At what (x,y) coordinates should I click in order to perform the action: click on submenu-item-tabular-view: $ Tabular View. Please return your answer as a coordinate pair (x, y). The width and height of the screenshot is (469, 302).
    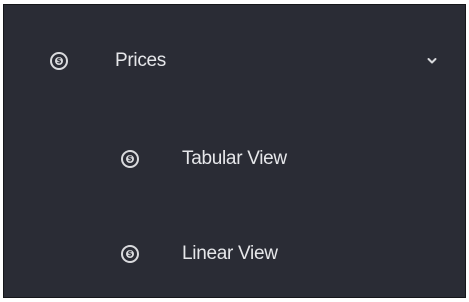
    Looking at the image, I should click on (234, 159).